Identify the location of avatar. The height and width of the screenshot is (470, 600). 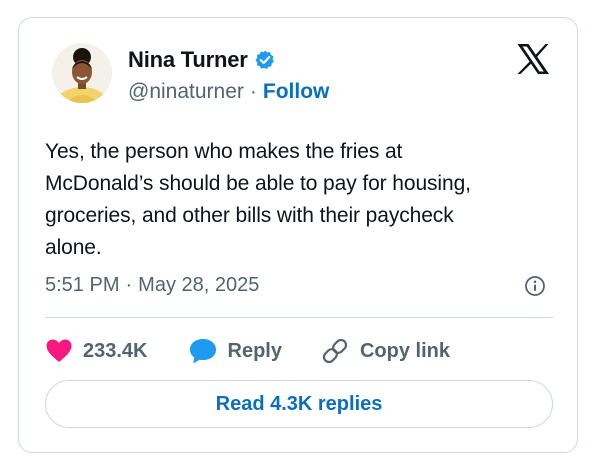
(82, 73).